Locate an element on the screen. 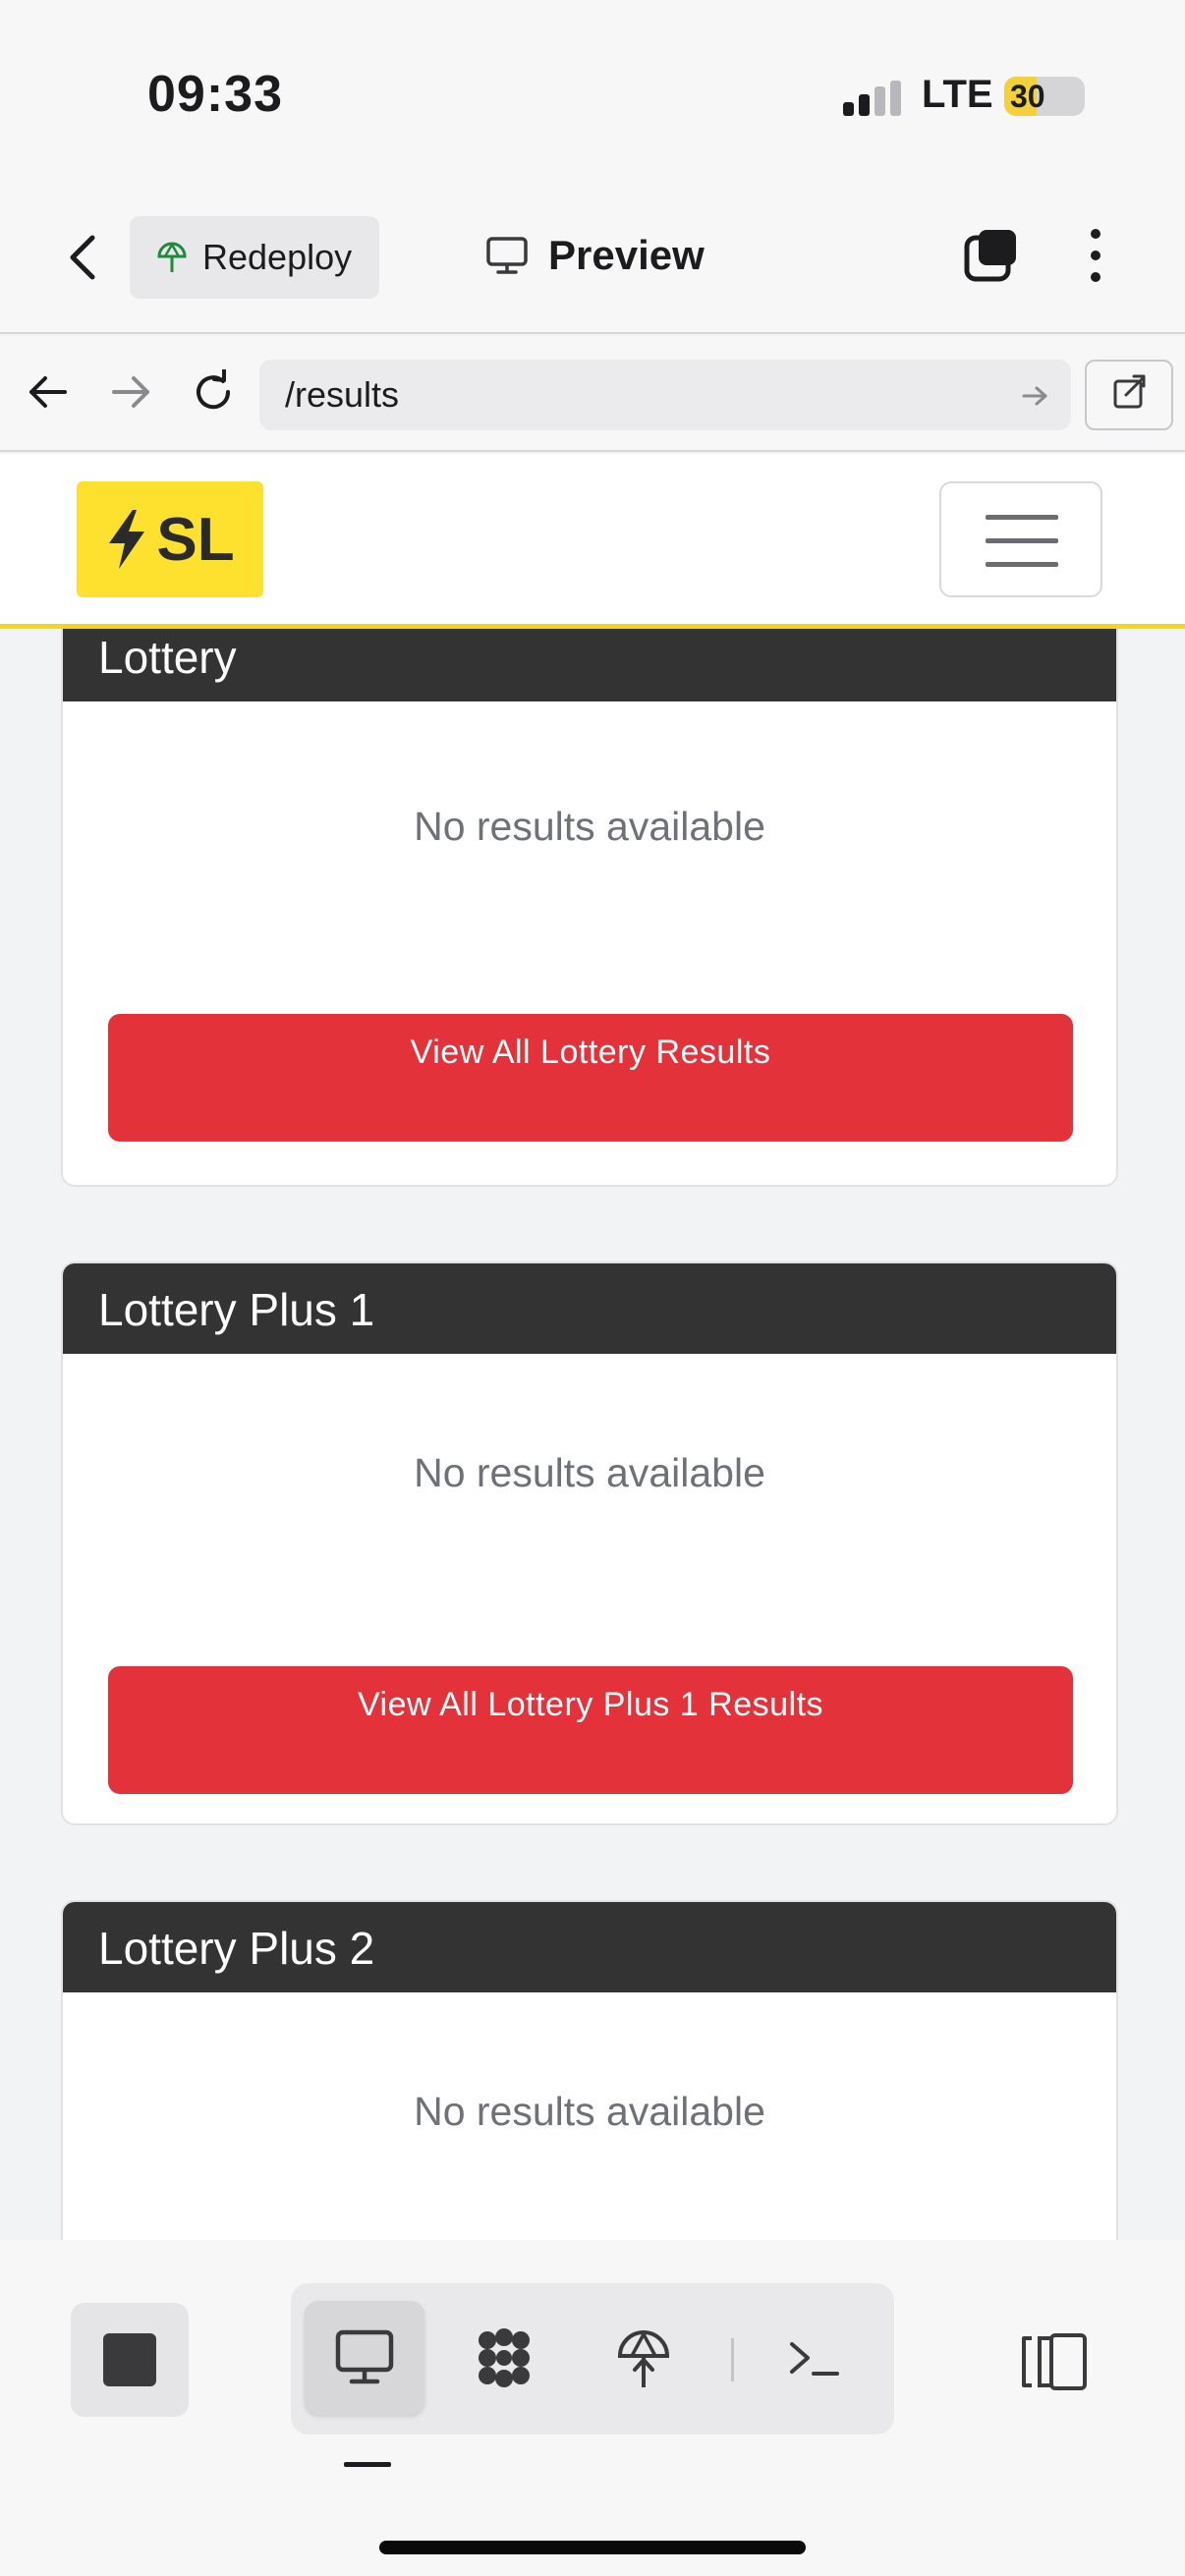  desktop-icon is located at coordinates (365, 2356).